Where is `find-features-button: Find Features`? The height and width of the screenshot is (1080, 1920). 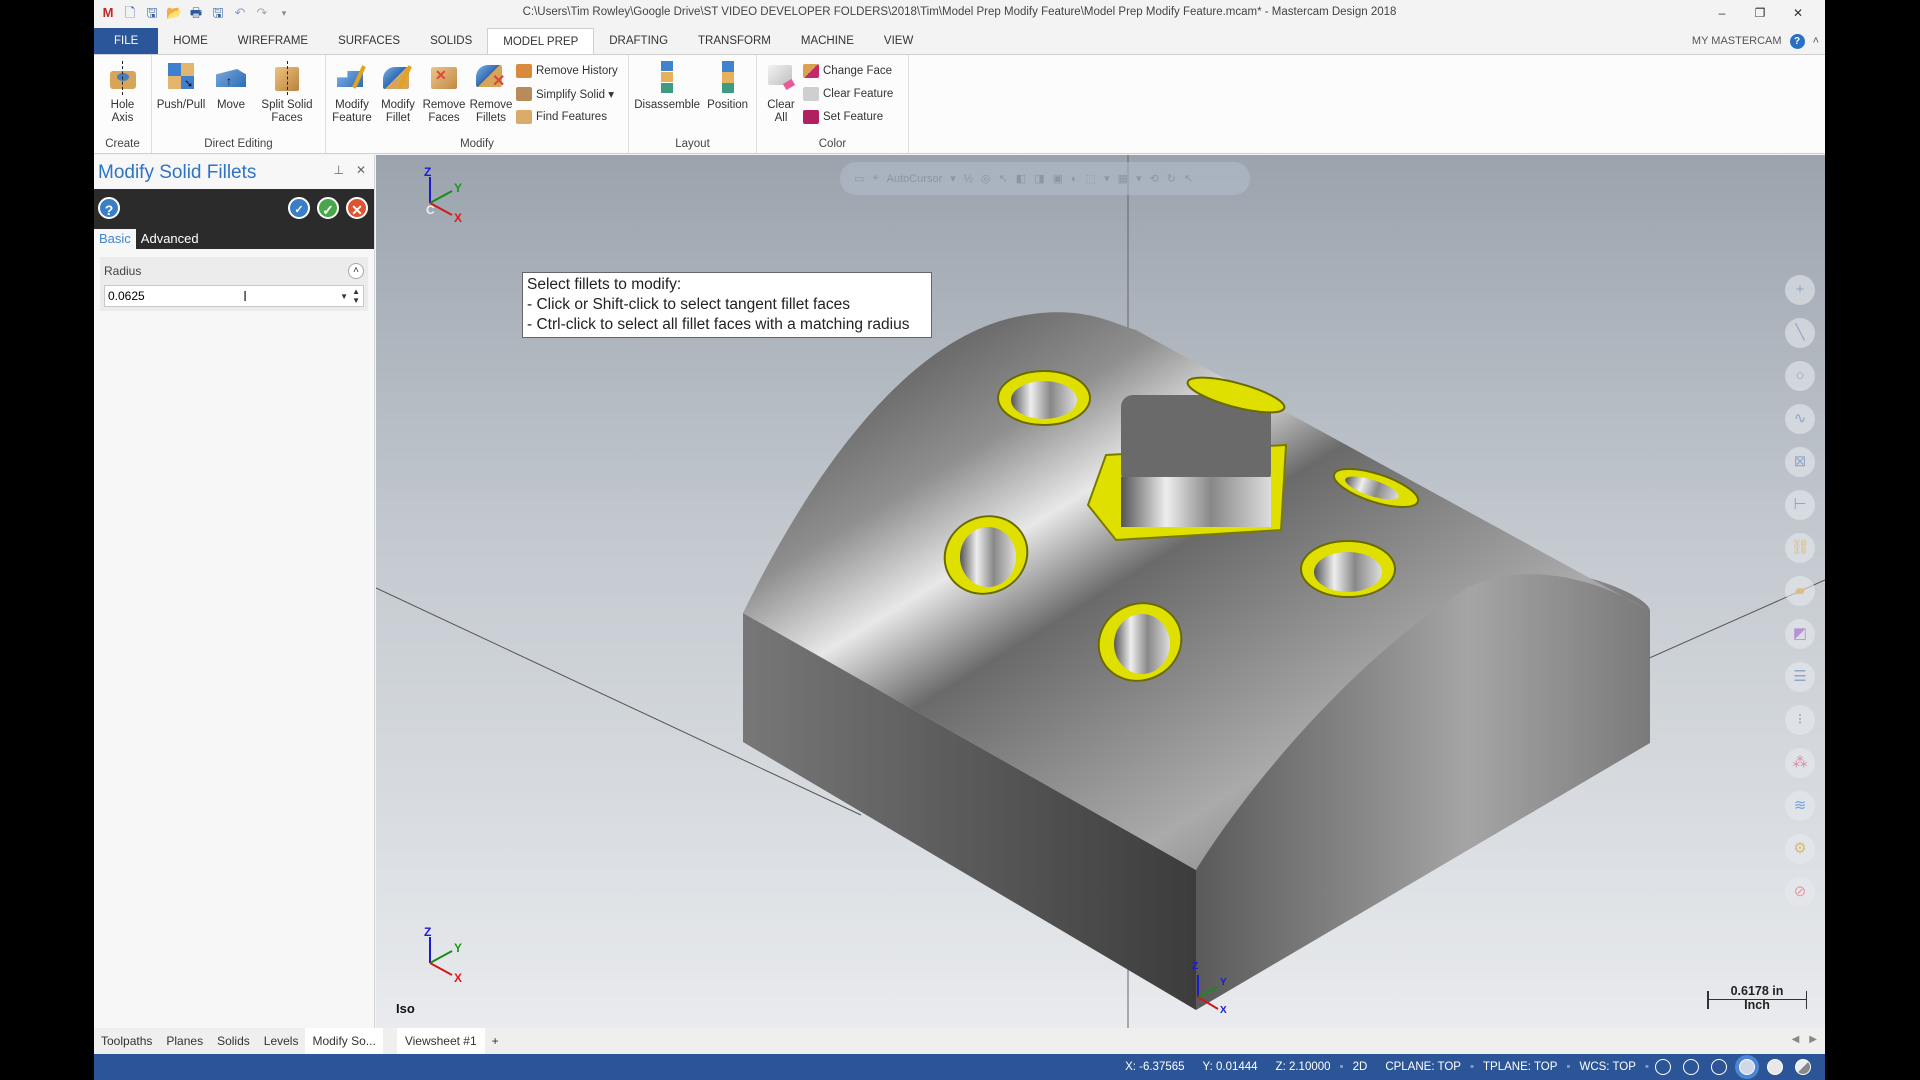
find-features-button: Find Features is located at coordinates (567, 116).